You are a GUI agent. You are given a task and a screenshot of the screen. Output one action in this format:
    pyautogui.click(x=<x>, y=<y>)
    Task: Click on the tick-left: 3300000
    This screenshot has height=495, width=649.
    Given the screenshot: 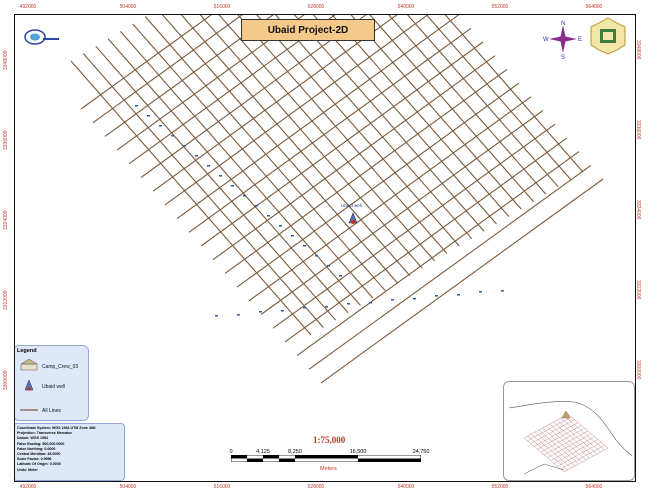 What is the action you would take?
    pyautogui.click(x=6, y=380)
    